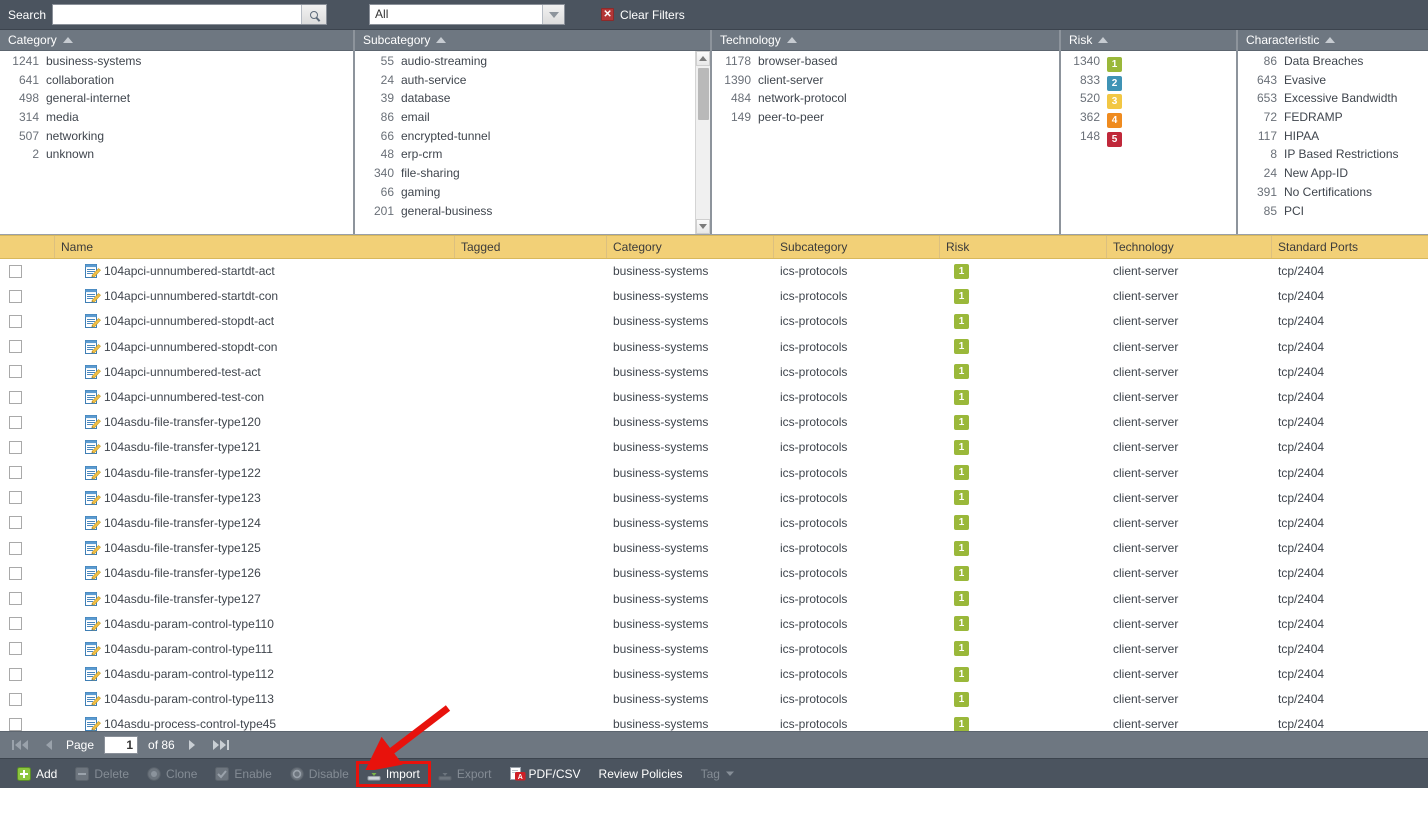 The width and height of the screenshot is (1428, 813). I want to click on application-name-link: 104asdu-file-transfer-type120, so click(182, 422).